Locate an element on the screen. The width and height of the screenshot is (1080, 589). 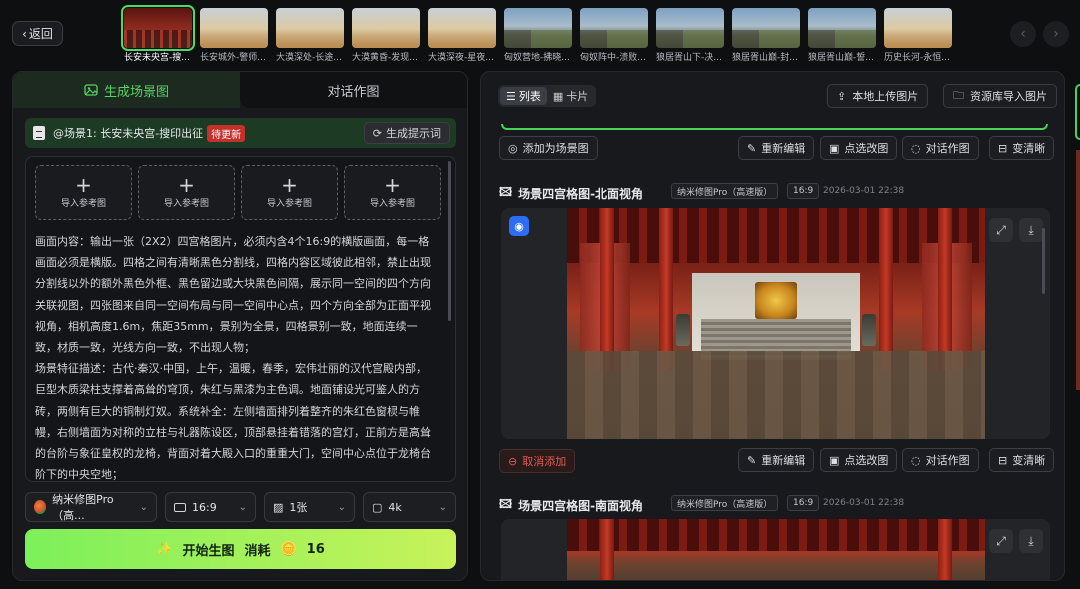
pillar is located at coordinates (607, 289).